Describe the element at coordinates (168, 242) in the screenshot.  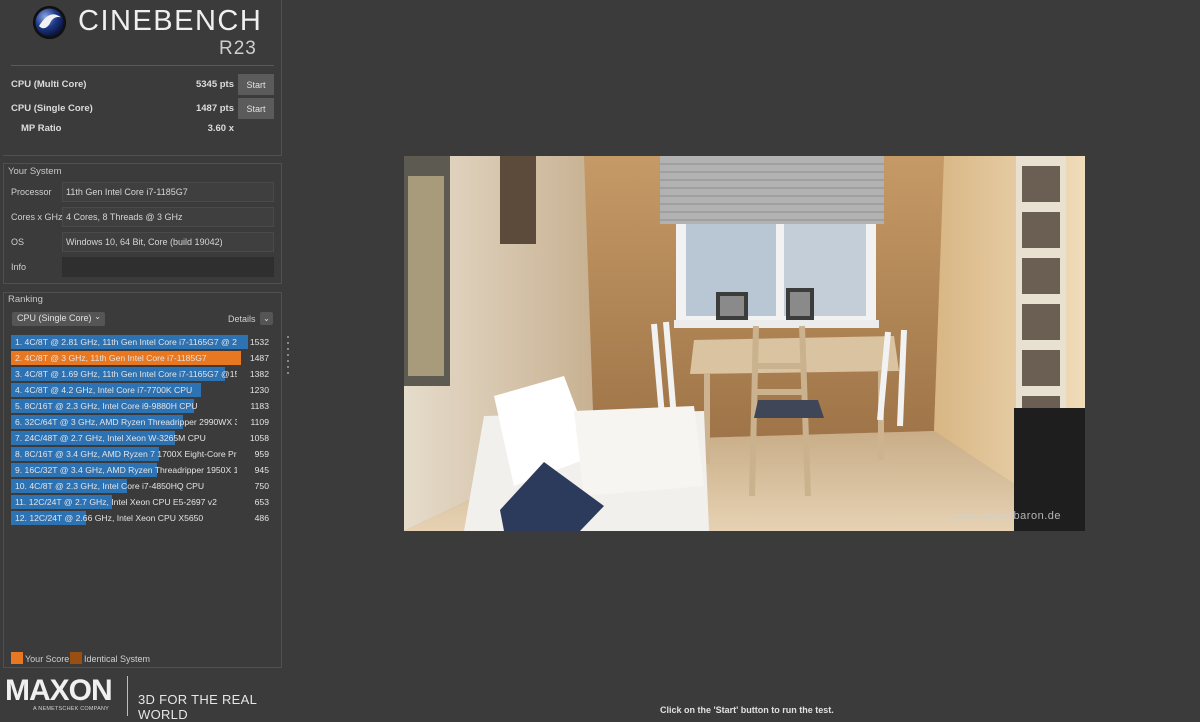
I see `os-field: Windows 10, 64 Bit, Core (build 19042)` at that location.